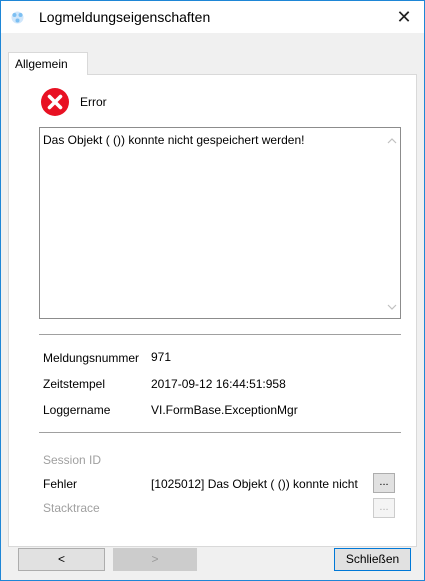 Image resolution: width=425 pixels, height=581 pixels. I want to click on next-button: >, so click(155, 559).